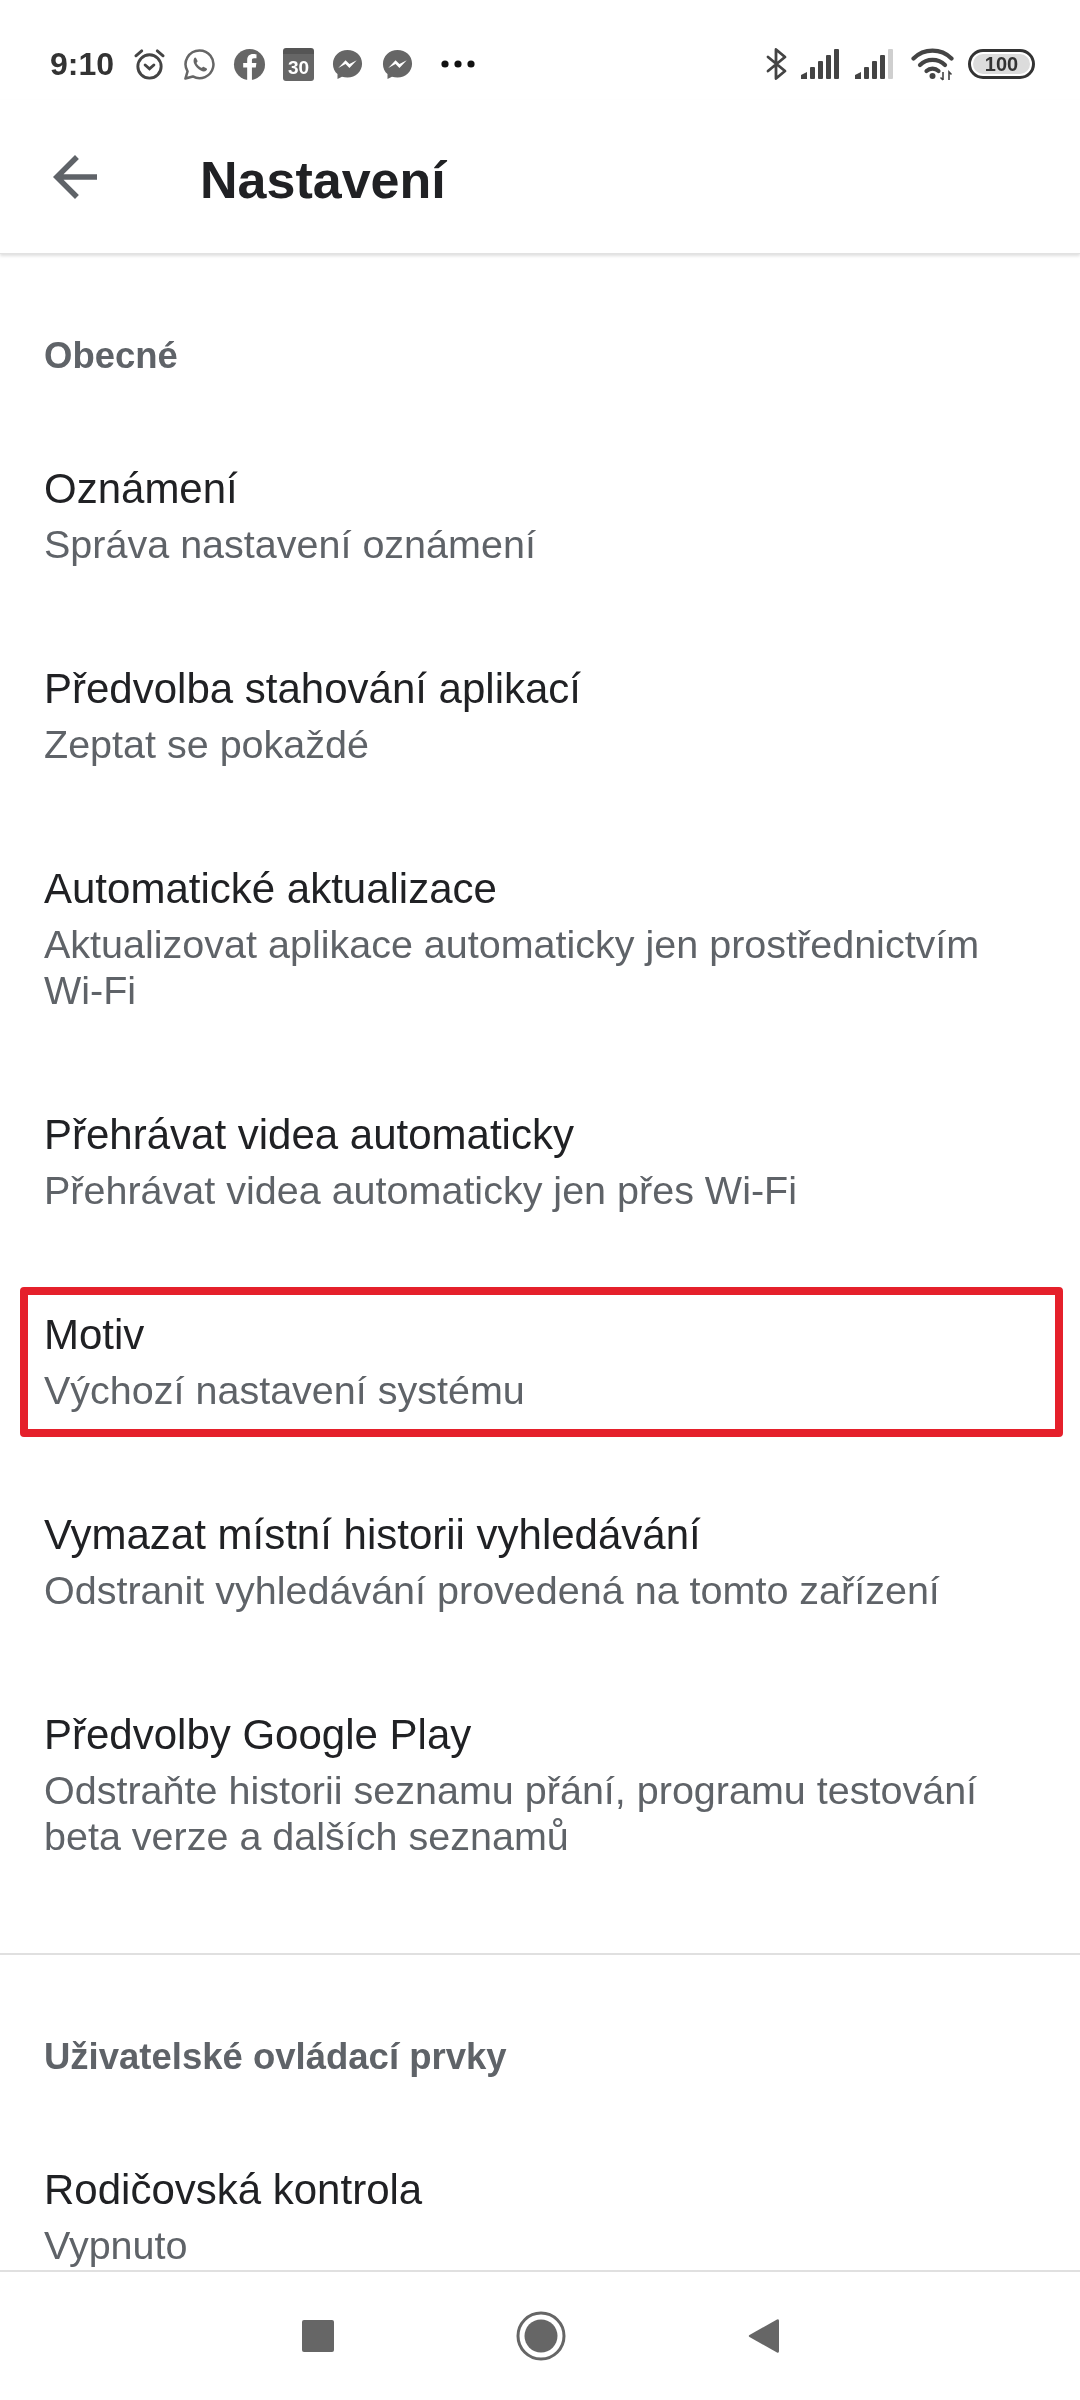 The height and width of the screenshot is (2400, 1080). What do you see at coordinates (250, 64) in the screenshot?
I see `f-circle-icon` at bounding box center [250, 64].